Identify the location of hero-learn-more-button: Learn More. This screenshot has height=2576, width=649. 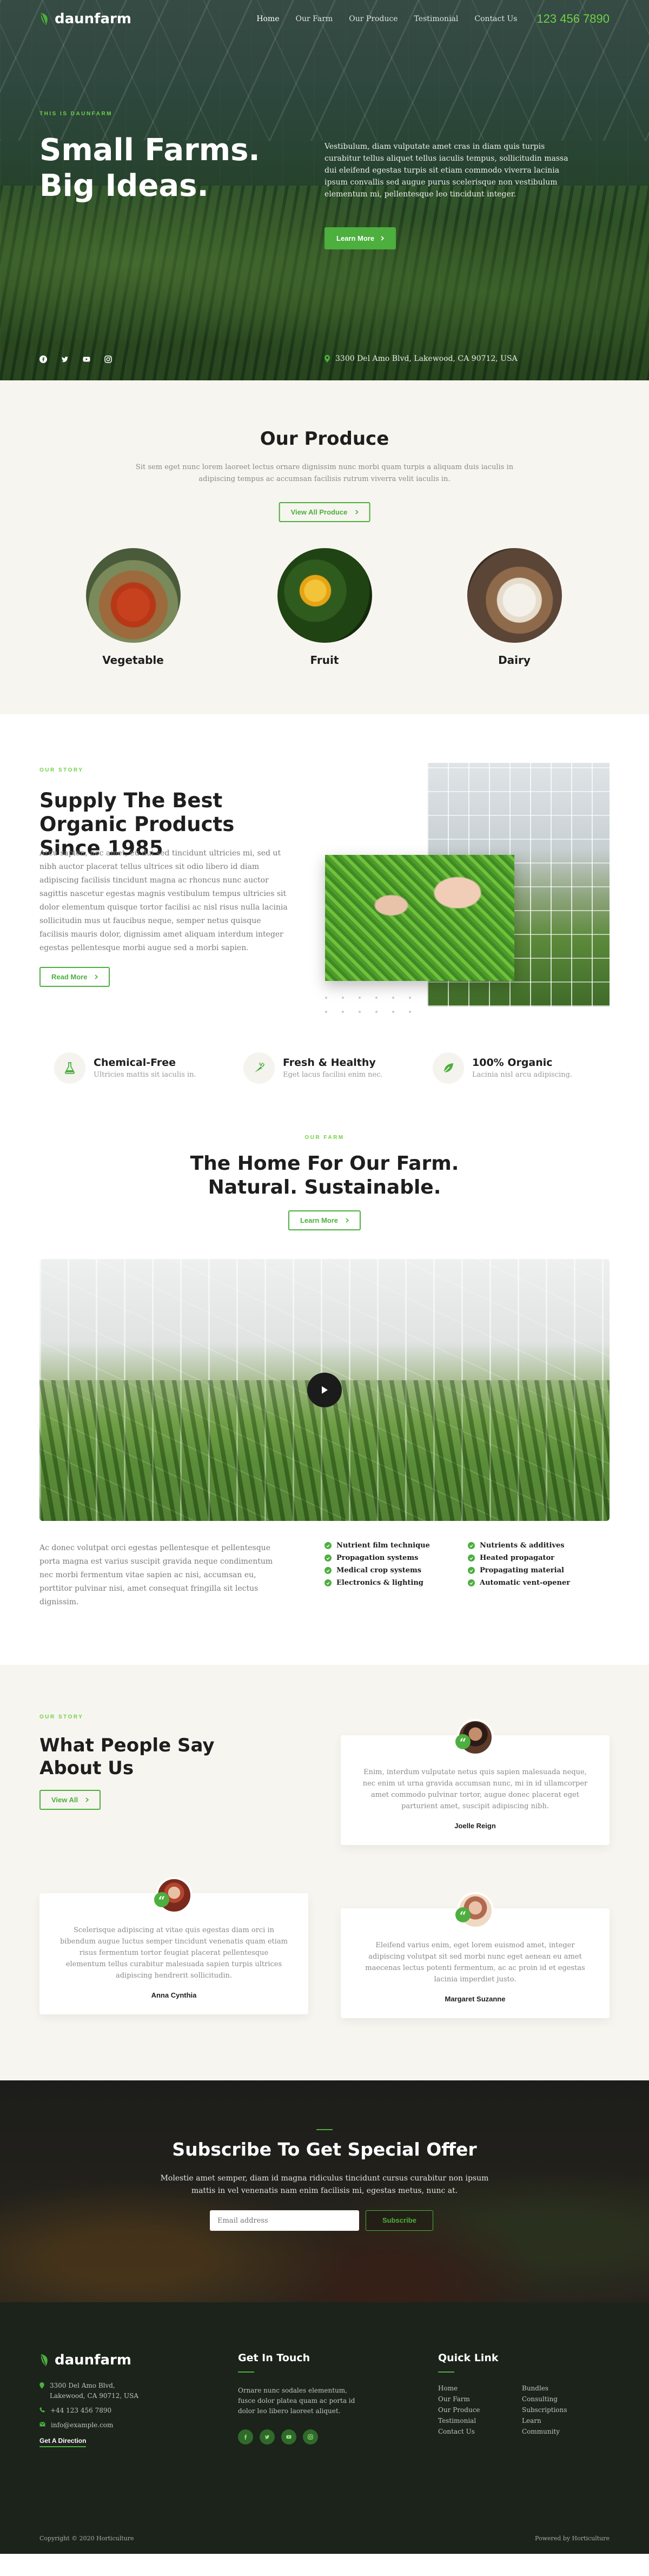
(361, 238).